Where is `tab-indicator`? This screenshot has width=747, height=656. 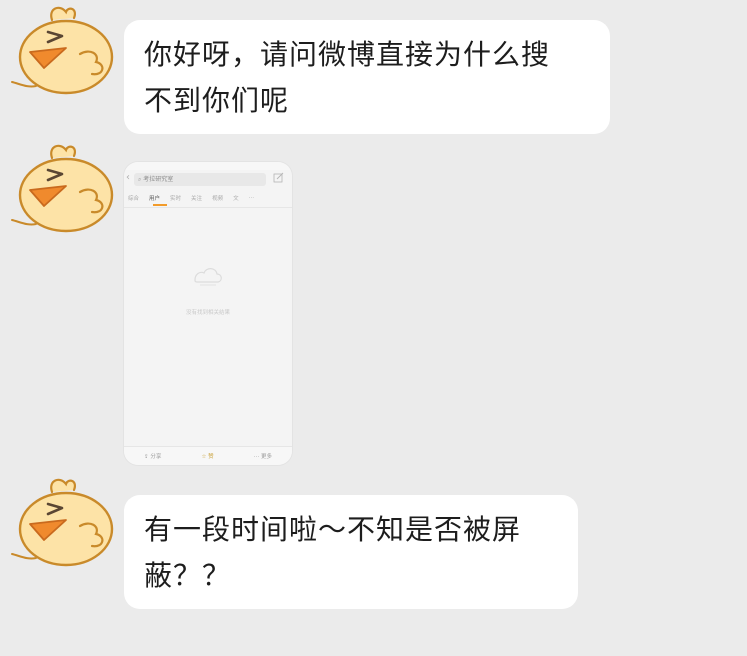
tab-indicator is located at coordinates (160, 205).